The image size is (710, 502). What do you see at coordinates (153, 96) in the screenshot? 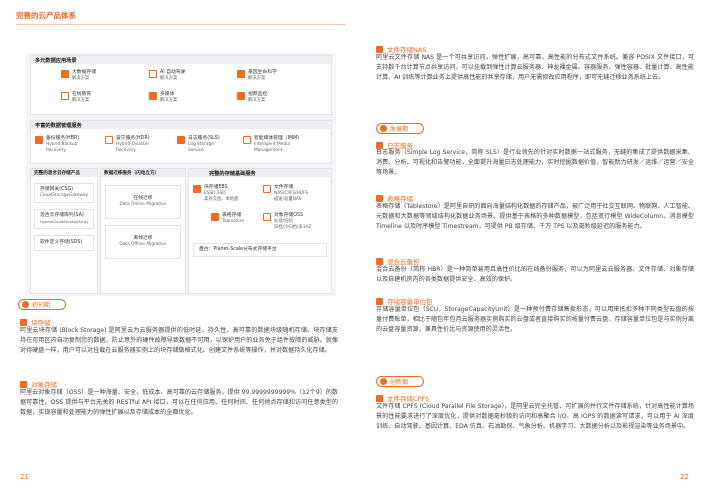
I see `multimedia-icon` at bounding box center [153, 96].